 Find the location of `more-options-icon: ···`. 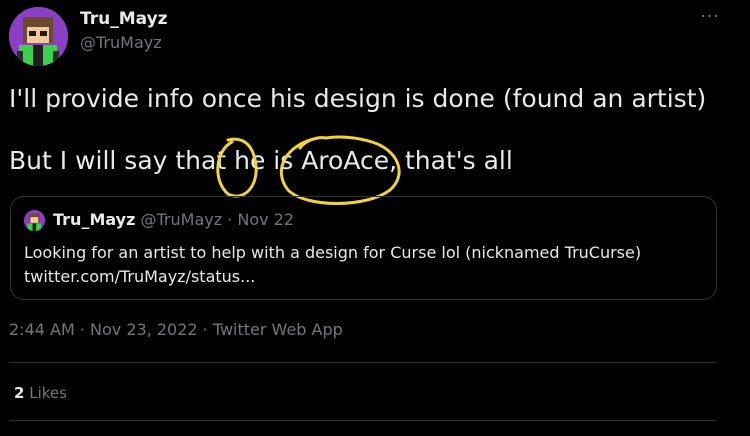

more-options-icon: ··· is located at coordinates (710, 19).